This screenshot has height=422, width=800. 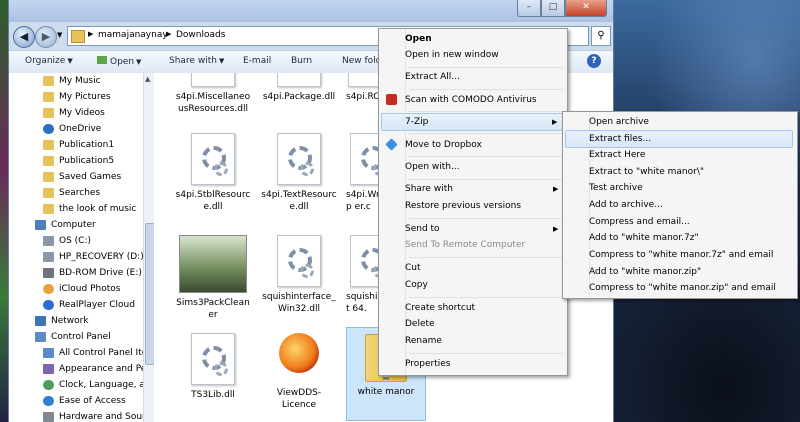 What do you see at coordinates (90, 177) in the screenshot?
I see `nav-item-label: Saved Games` at bounding box center [90, 177].